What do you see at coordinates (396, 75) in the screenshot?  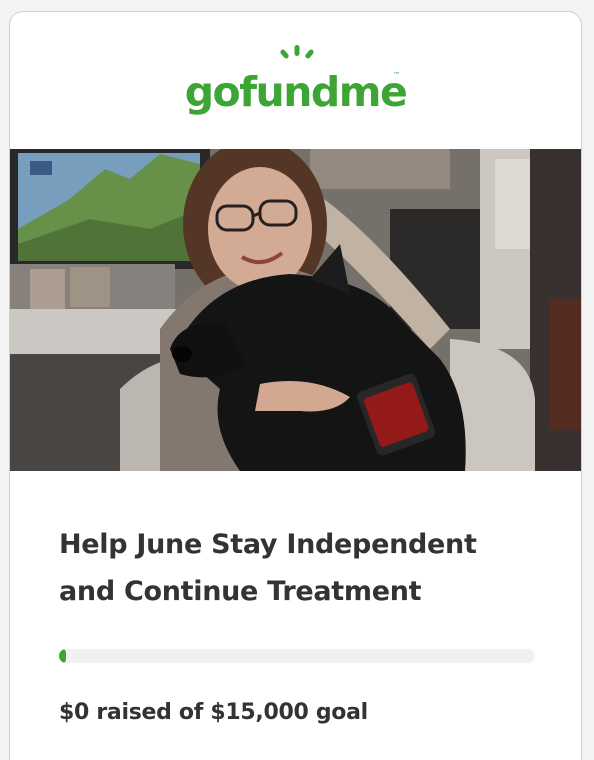 I see `trademark-symbol: ™` at bounding box center [396, 75].